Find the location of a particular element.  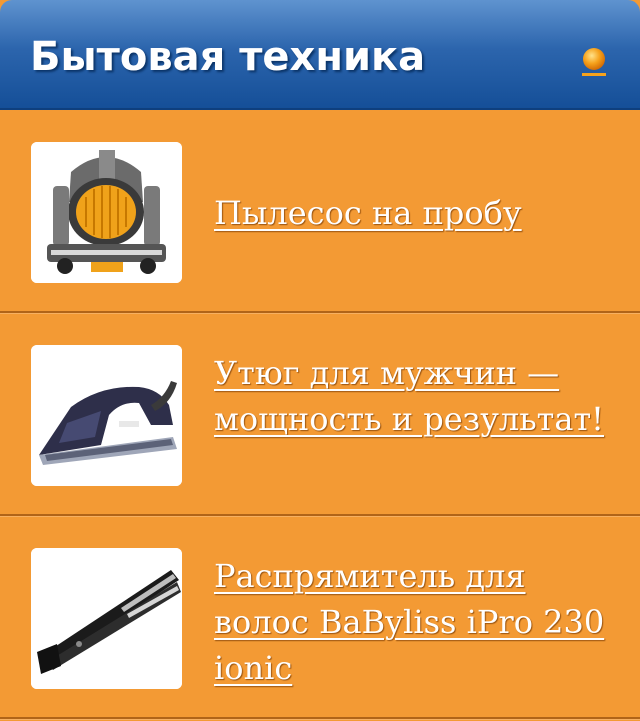

article-link: Утюг для мужчин — мощность и результат! is located at coordinates (418, 396).